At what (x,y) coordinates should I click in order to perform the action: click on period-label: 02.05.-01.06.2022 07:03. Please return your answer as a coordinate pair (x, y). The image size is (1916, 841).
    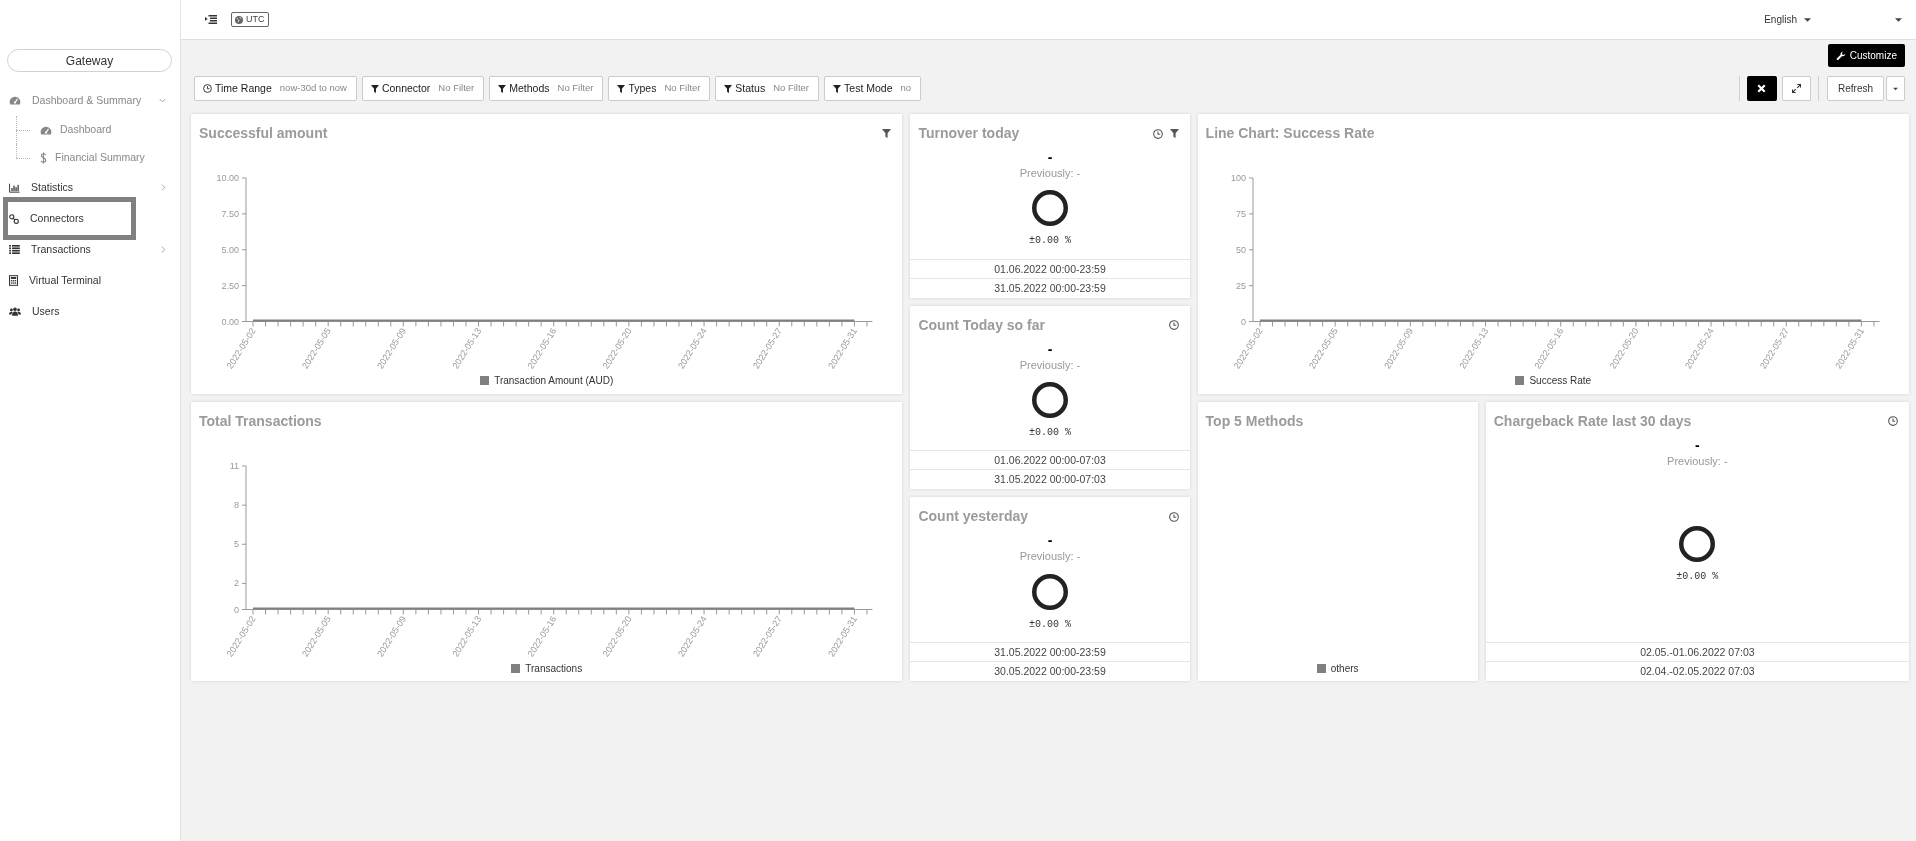
    Looking at the image, I should click on (1697, 651).